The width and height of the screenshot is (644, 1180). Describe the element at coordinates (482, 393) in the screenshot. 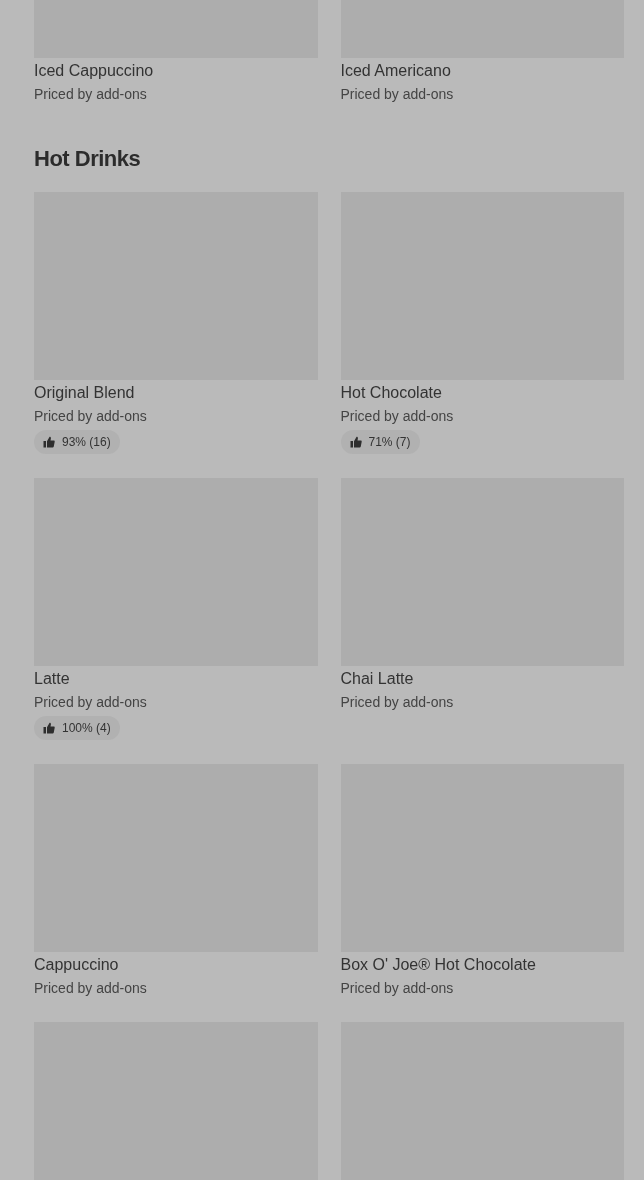

I see `item-name: Hot Chocolate` at that location.